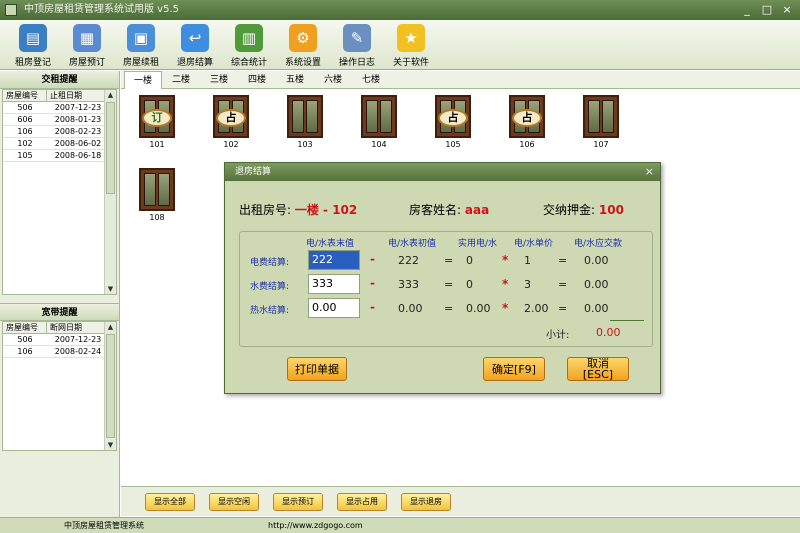 This screenshot has height=533, width=800. I want to click on dialog-close-icon: ×, so click(649, 172).